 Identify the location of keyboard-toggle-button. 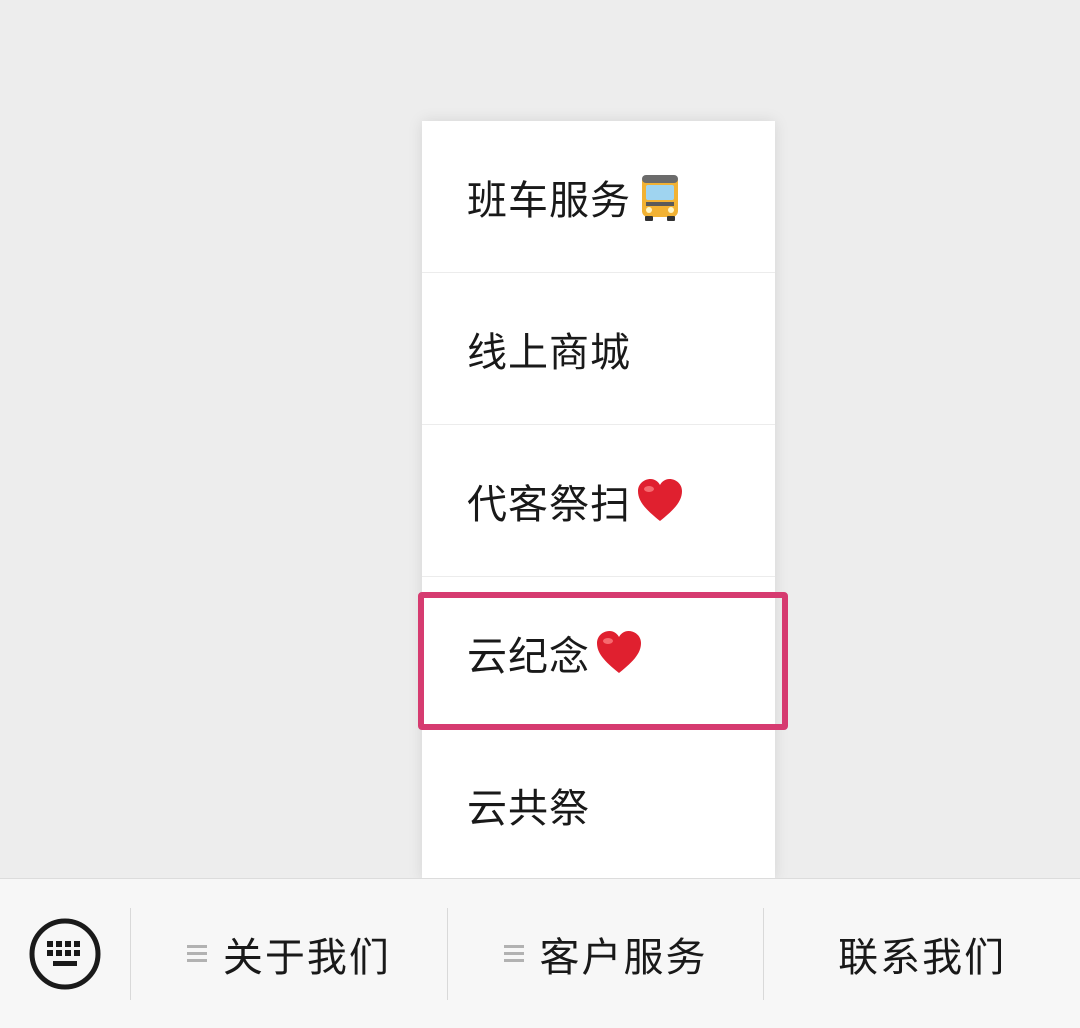
(65, 953).